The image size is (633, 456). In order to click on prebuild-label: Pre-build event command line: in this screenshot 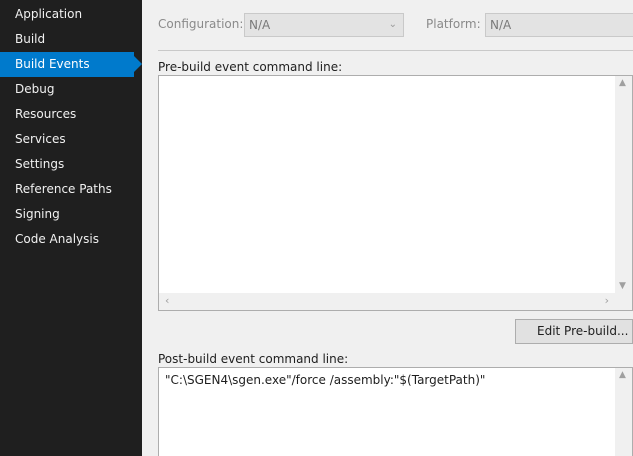, I will do `click(250, 67)`.